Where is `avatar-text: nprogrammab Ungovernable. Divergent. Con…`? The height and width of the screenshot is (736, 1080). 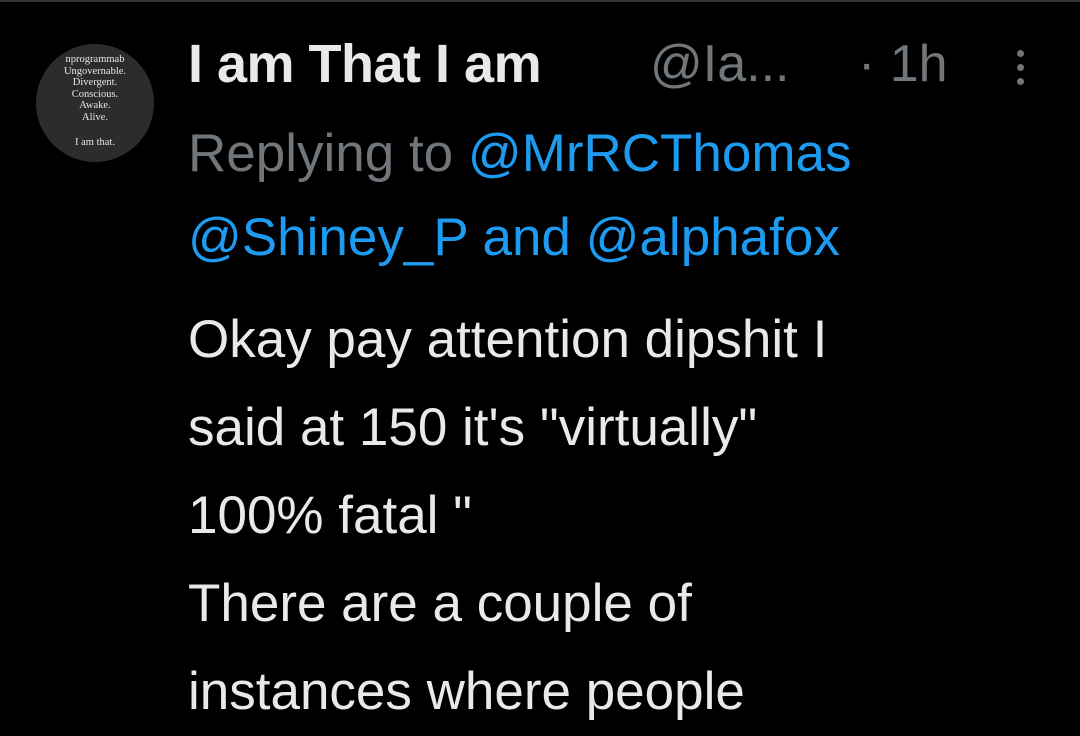
avatar-text: nprogrammab Ungovernable. Divergent. Con… is located at coordinates (95, 101).